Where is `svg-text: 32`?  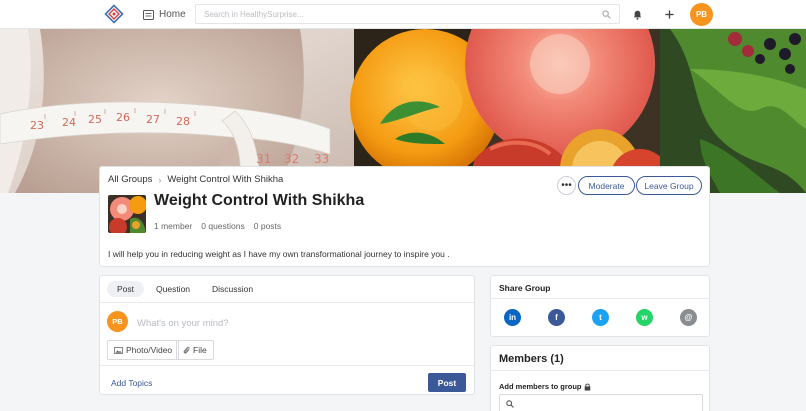 svg-text: 32 is located at coordinates (291, 159).